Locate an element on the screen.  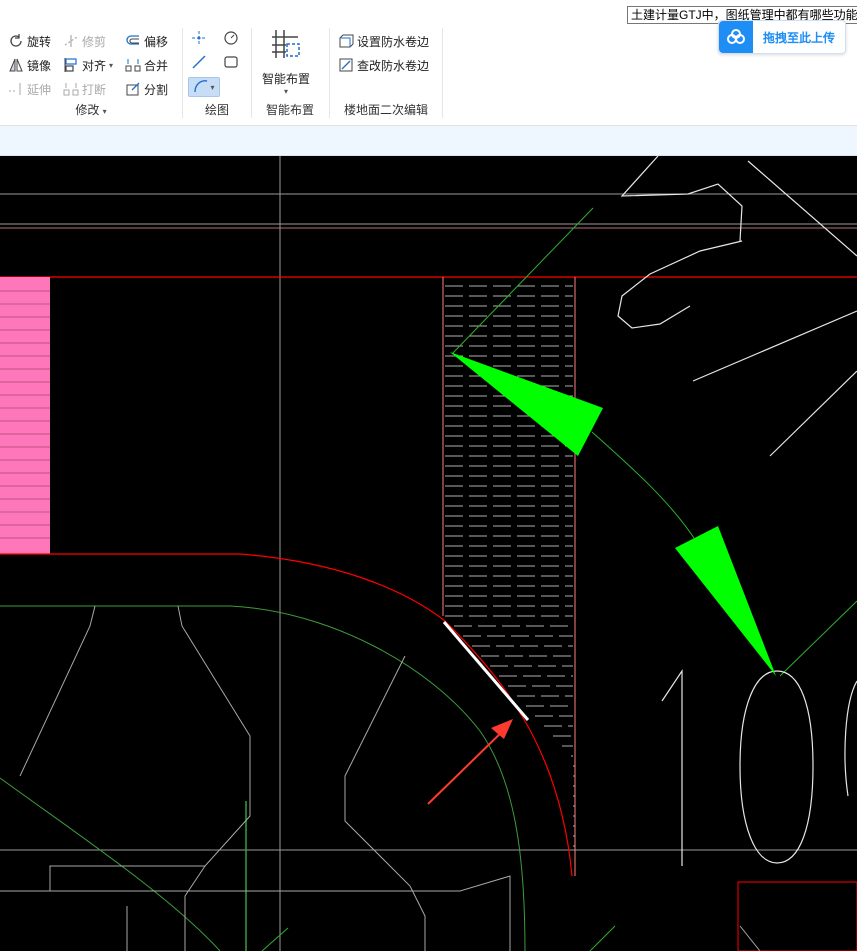
cloud-upload-icon is located at coordinates (736, 37).